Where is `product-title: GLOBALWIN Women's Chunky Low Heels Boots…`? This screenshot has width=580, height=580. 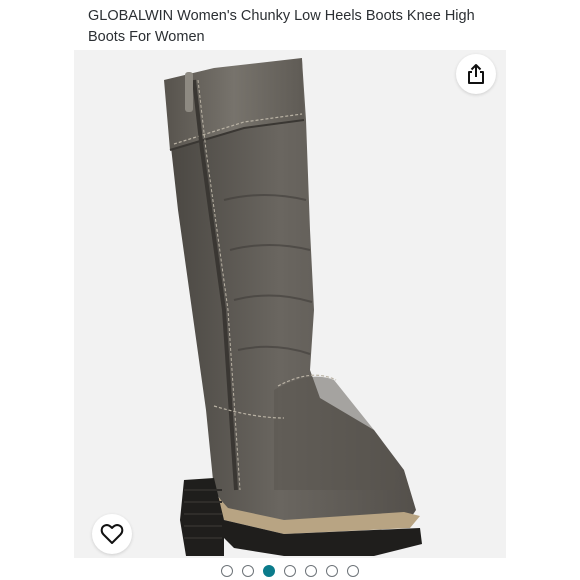 product-title: GLOBALWIN Women's Chunky Low Heels Boots… is located at coordinates (281, 26).